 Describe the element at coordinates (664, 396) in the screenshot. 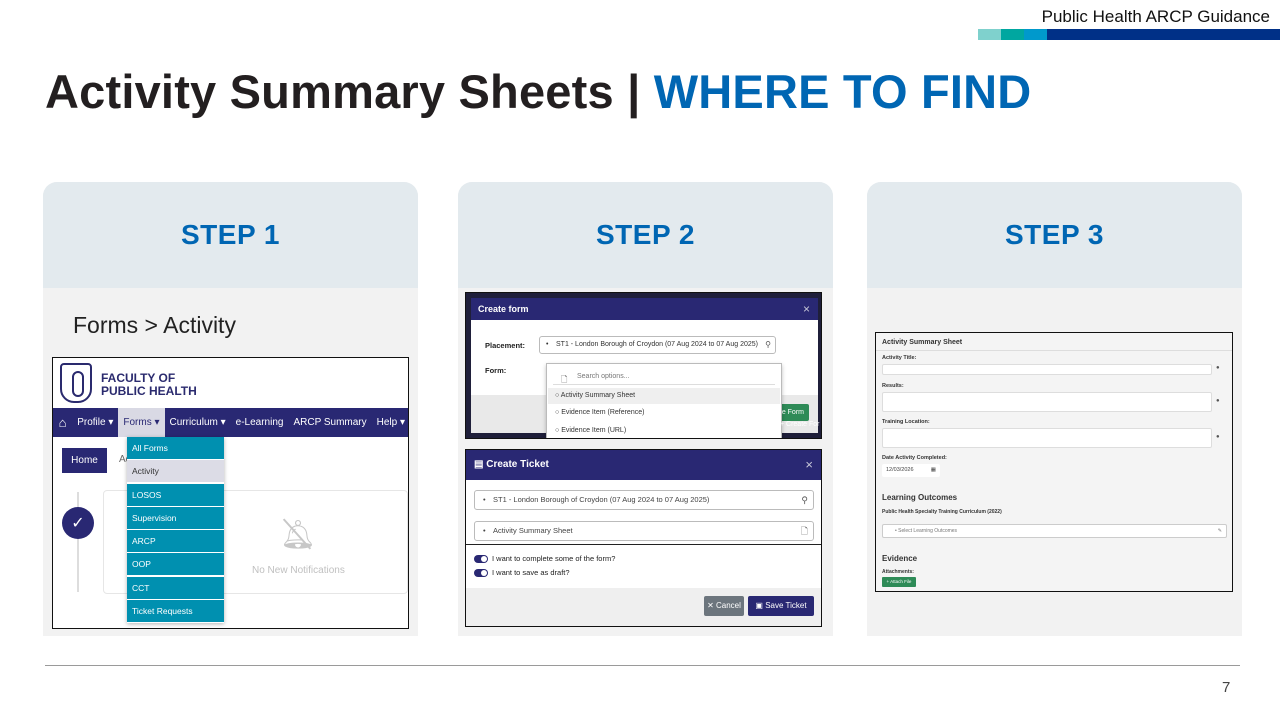

I see `option-activity-summary-sheet: ○ Activity Summary Sheet` at that location.